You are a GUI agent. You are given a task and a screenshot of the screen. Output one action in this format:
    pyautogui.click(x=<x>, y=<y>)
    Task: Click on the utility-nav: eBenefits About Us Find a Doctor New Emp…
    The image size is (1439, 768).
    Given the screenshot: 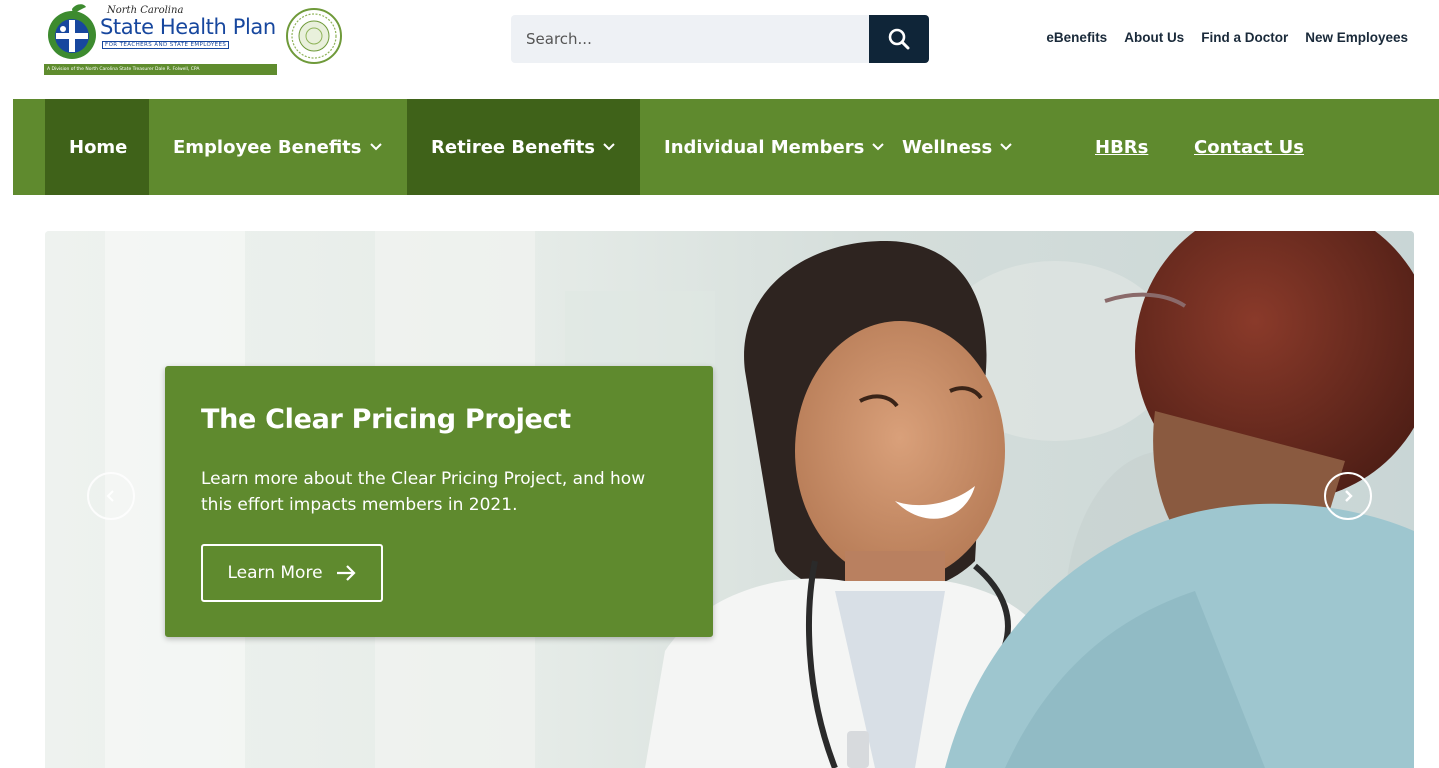 What is the action you would take?
    pyautogui.click(x=1227, y=37)
    